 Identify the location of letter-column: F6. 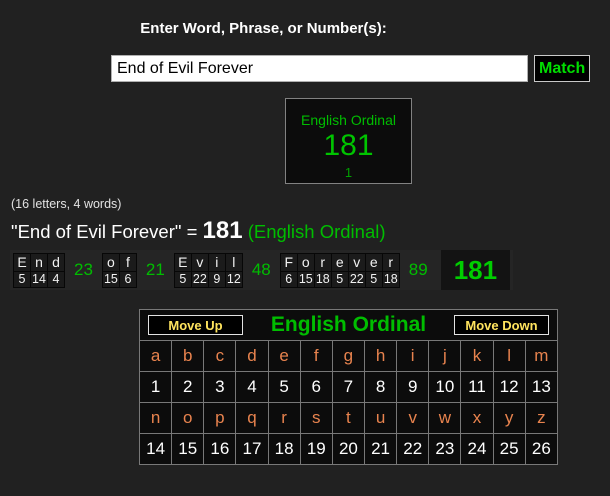
(288, 270).